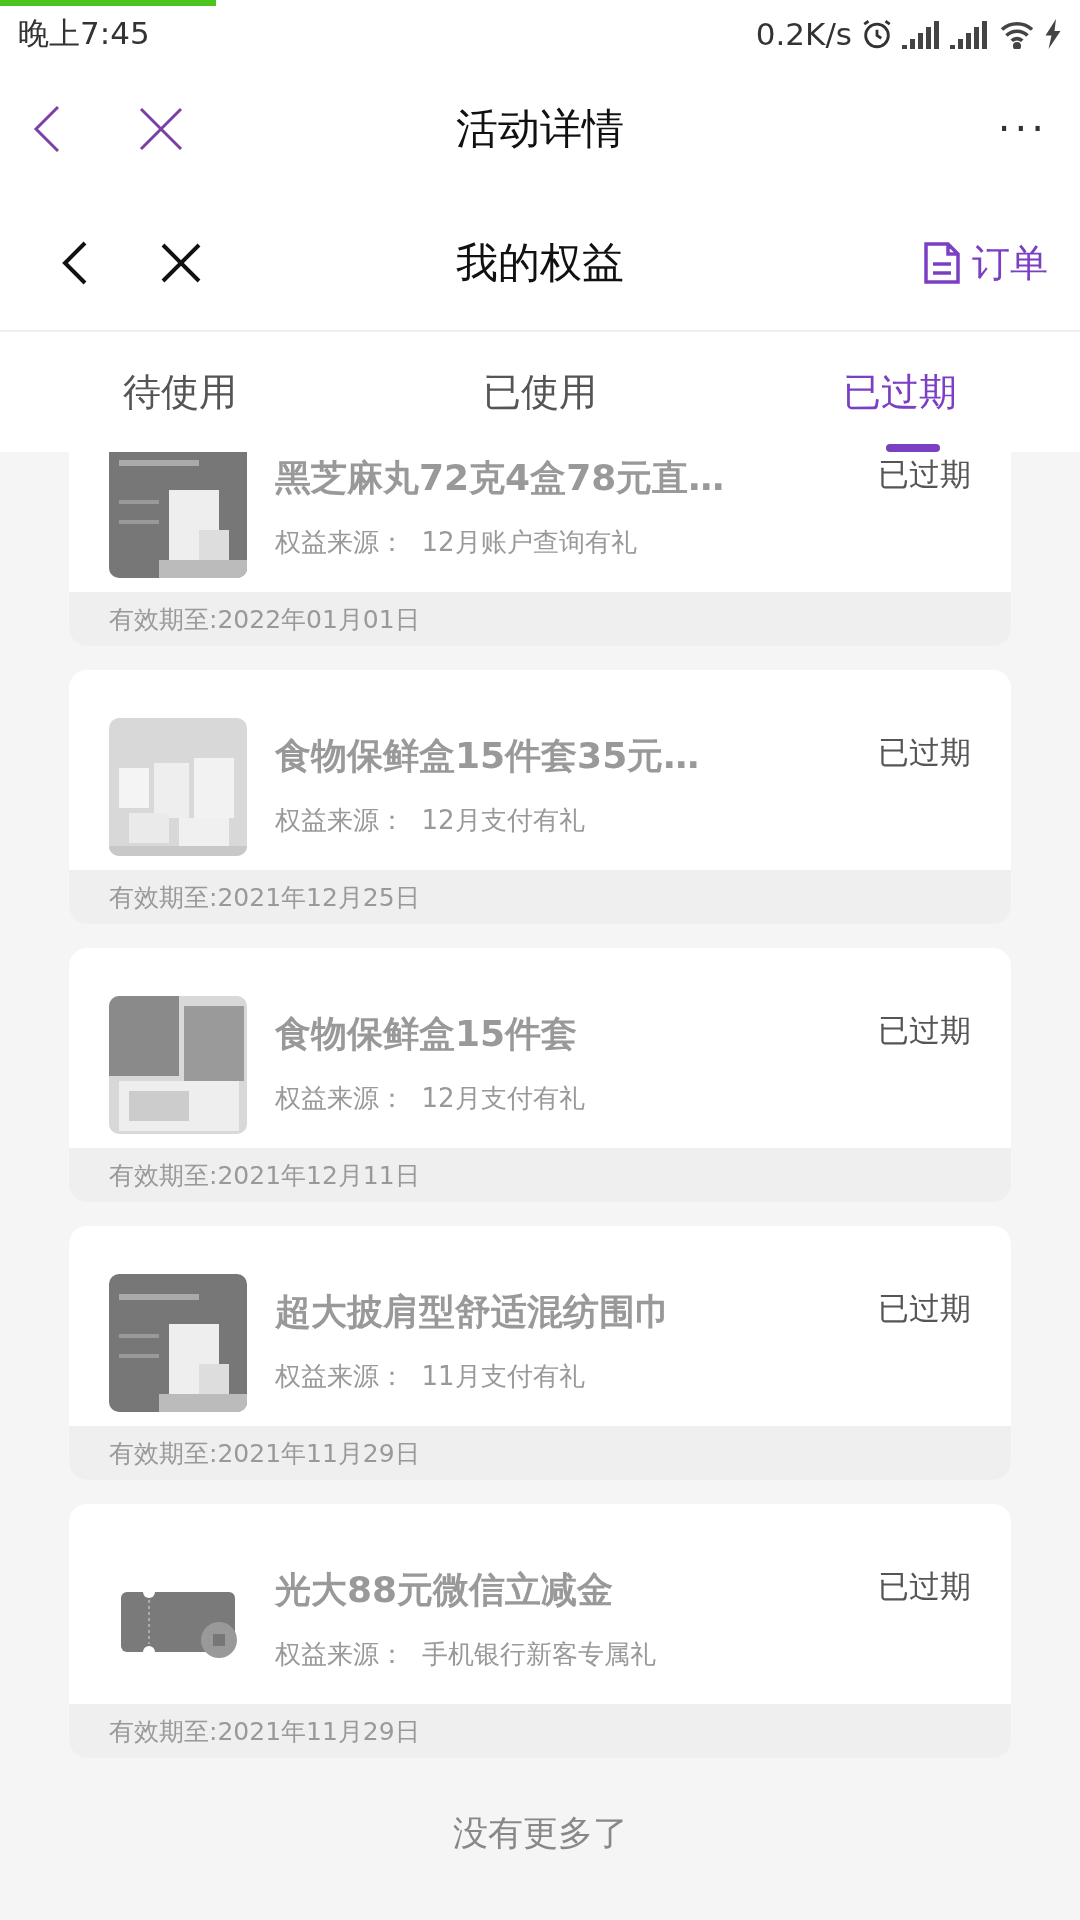 The height and width of the screenshot is (1920, 1080). I want to click on benefit-source: 权益来源： 手机银行新客专属礼, so click(466, 1654).